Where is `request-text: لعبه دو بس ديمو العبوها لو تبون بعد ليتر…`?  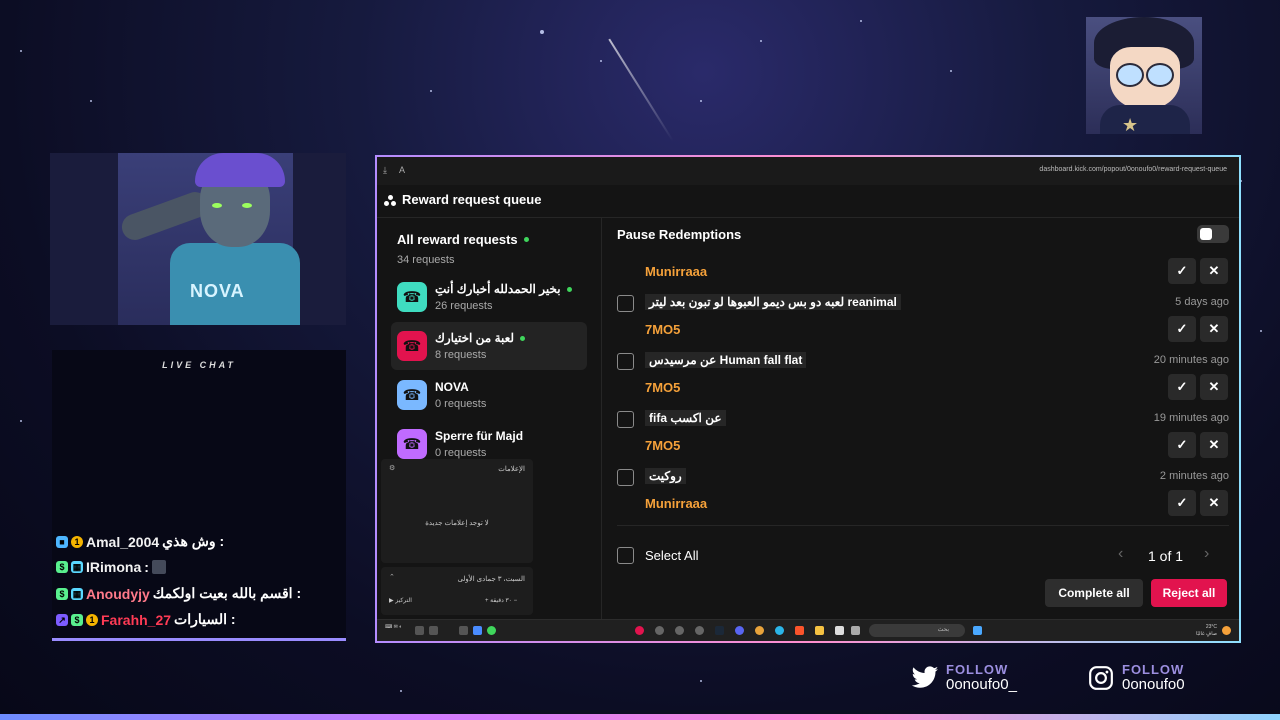
request-text: لعبه دو بس ديمو العبوها لو تبون بعد ليتر… is located at coordinates (773, 302).